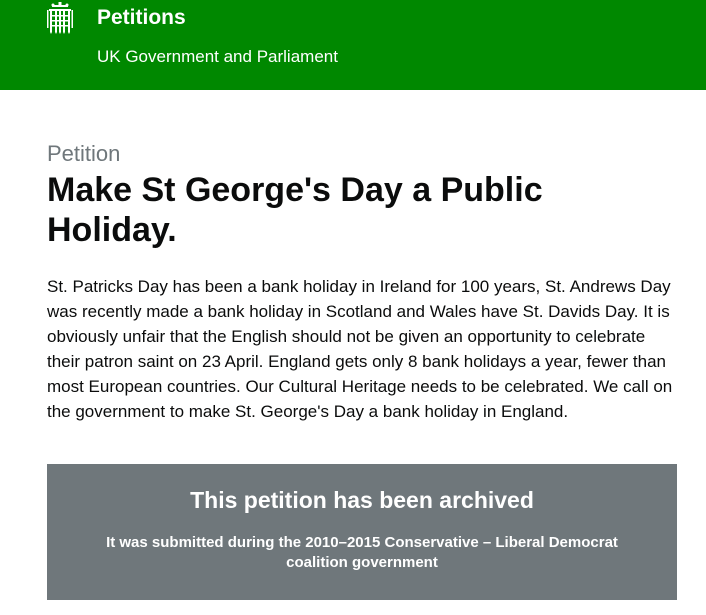  Describe the element at coordinates (84, 153) in the screenshot. I see `petition-kicker: Petition` at that location.